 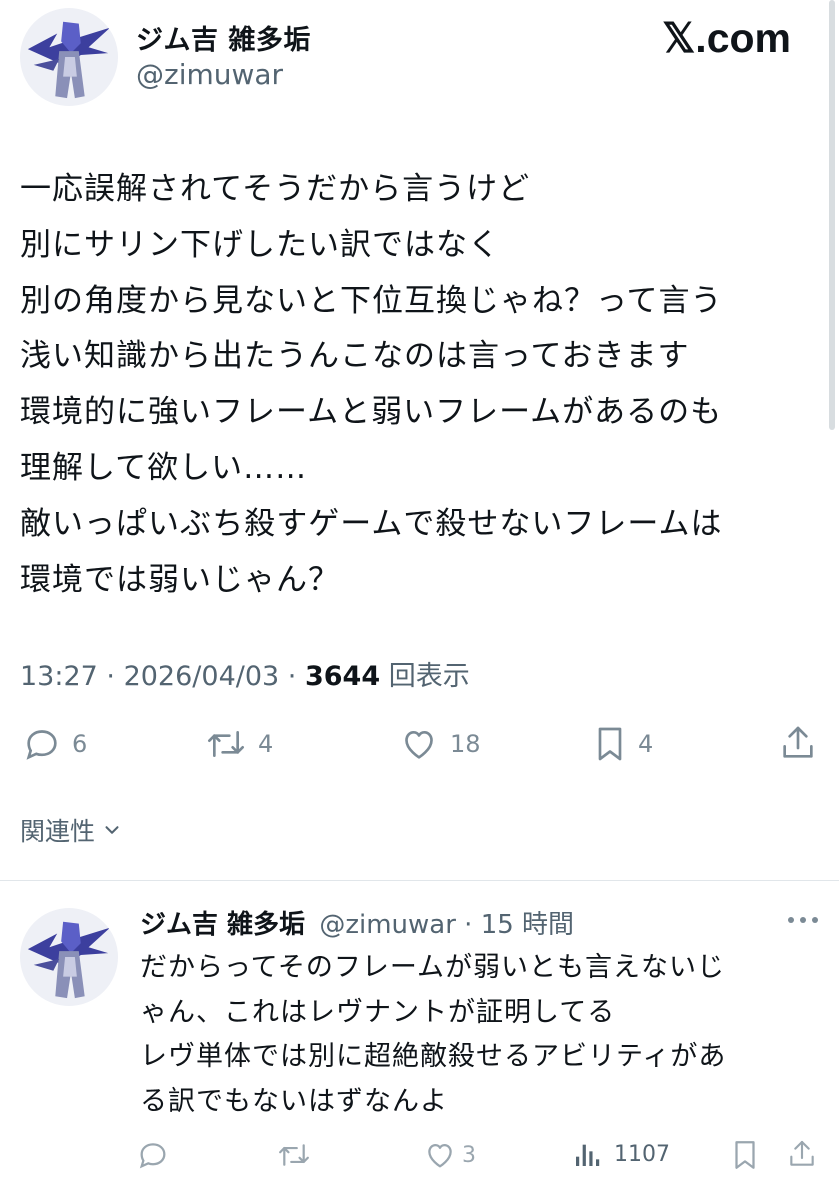 I want to click on more-icon, so click(x=803, y=920).